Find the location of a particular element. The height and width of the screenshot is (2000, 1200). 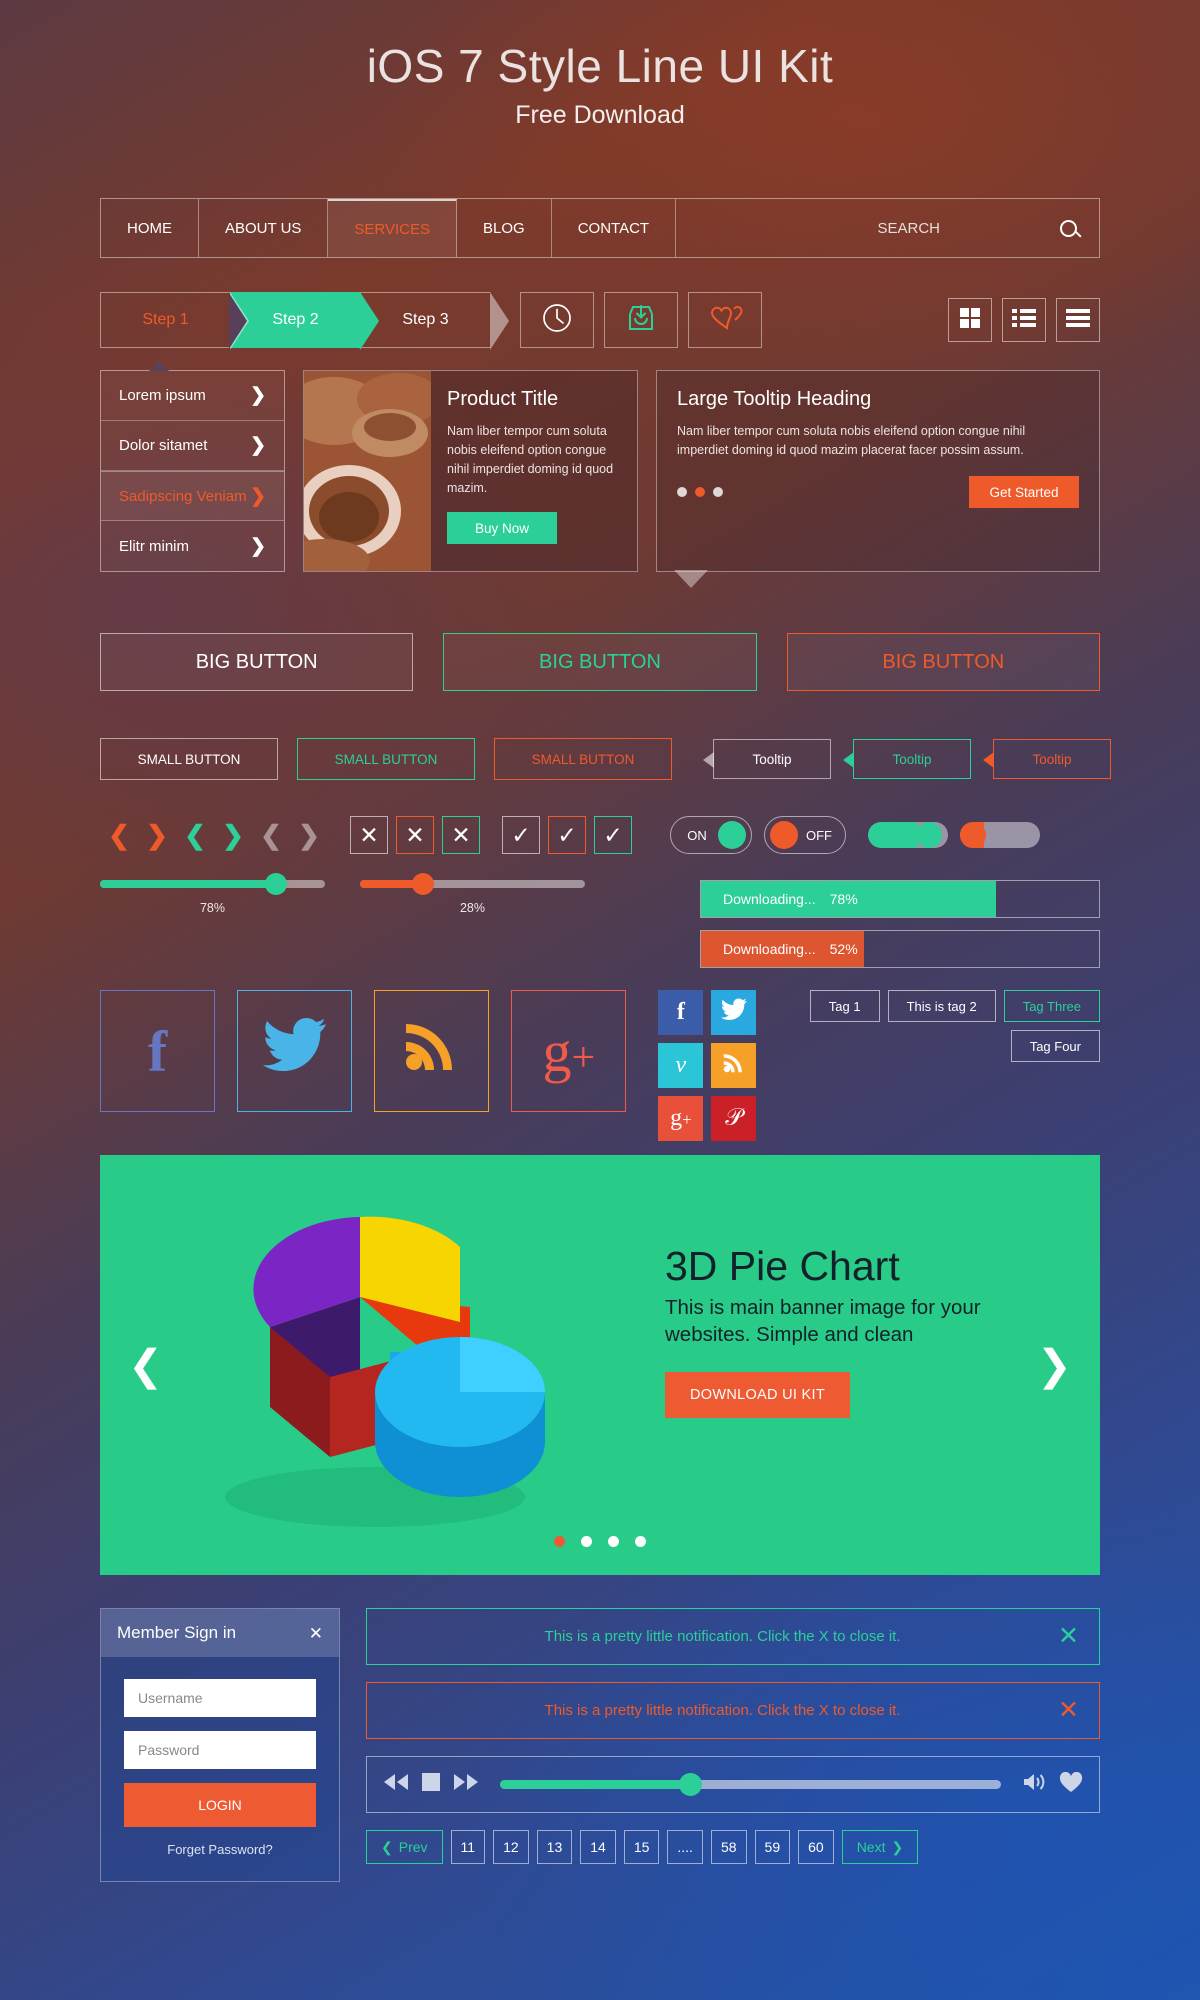

nav-item-home: HOME is located at coordinates (150, 228).